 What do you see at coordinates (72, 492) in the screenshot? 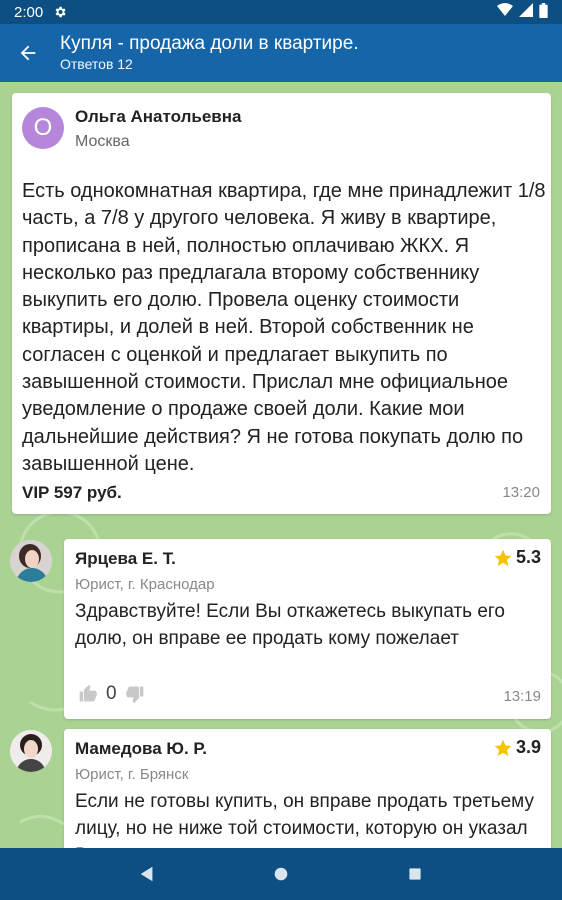
I see `question-price: VIP 597 руб.` at bounding box center [72, 492].